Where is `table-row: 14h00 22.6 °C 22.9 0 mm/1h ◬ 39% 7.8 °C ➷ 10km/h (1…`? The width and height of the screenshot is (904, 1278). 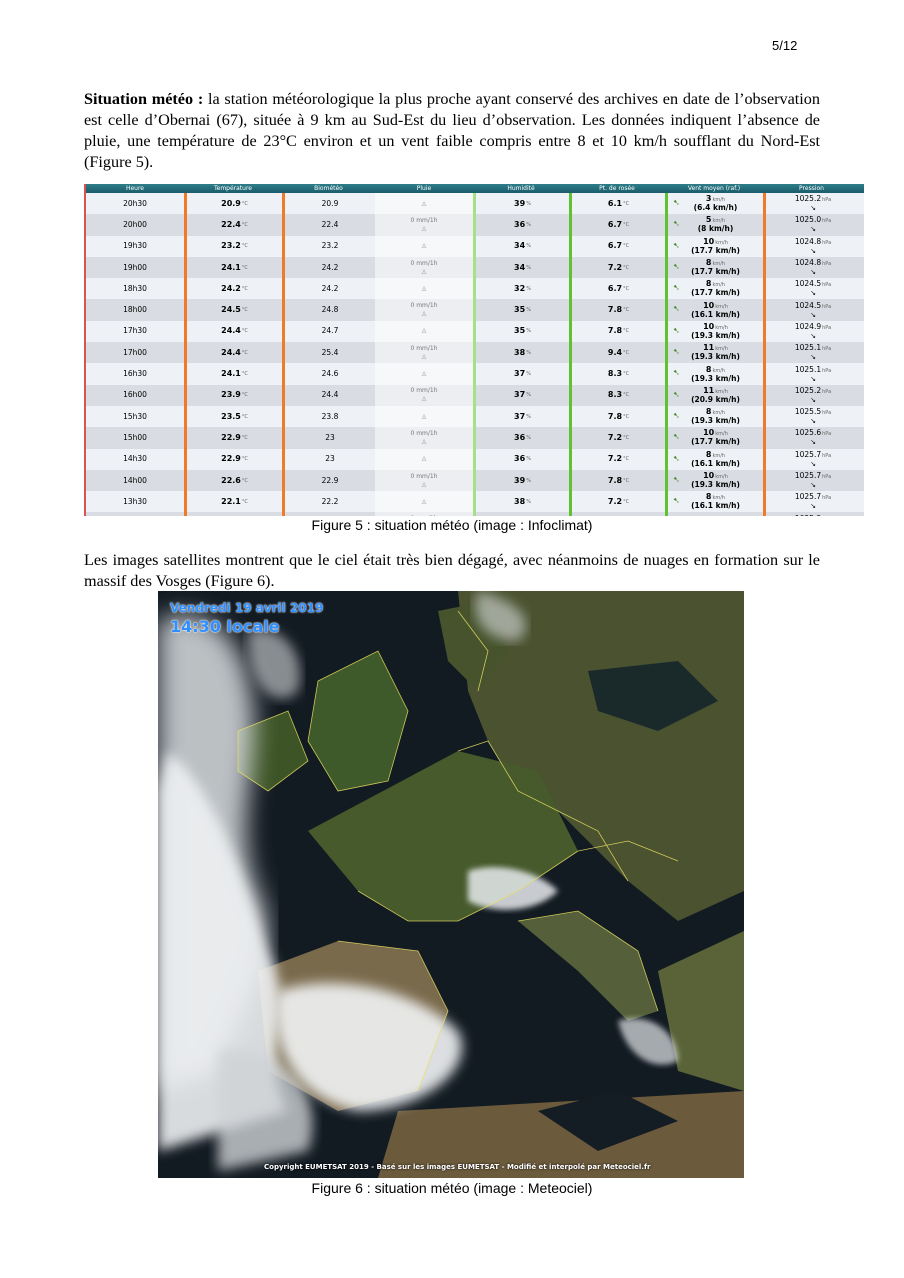
table-row: 14h00 22.6 °C 22.9 0 mm/1h ◬ 39% 7.8 °C ➷ 10km/h (1… is located at coordinates (475, 480).